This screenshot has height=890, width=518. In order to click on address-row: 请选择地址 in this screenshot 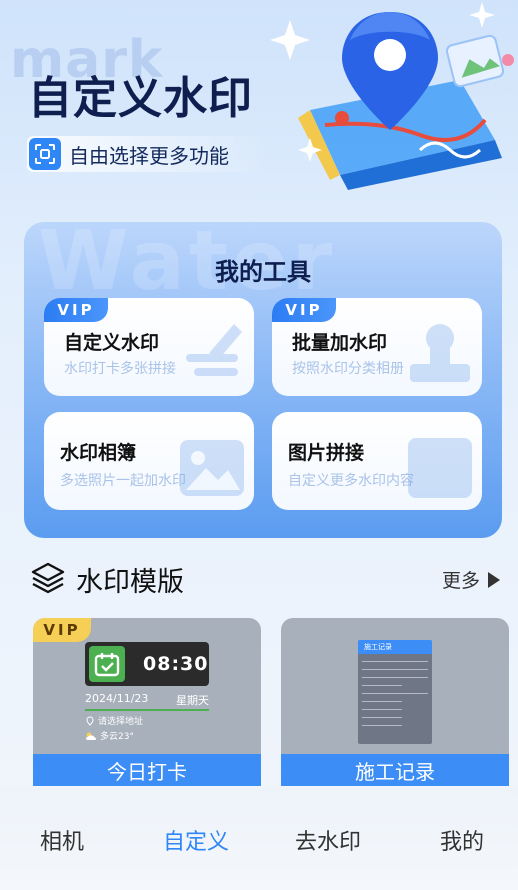, I will do `click(114, 720)`.